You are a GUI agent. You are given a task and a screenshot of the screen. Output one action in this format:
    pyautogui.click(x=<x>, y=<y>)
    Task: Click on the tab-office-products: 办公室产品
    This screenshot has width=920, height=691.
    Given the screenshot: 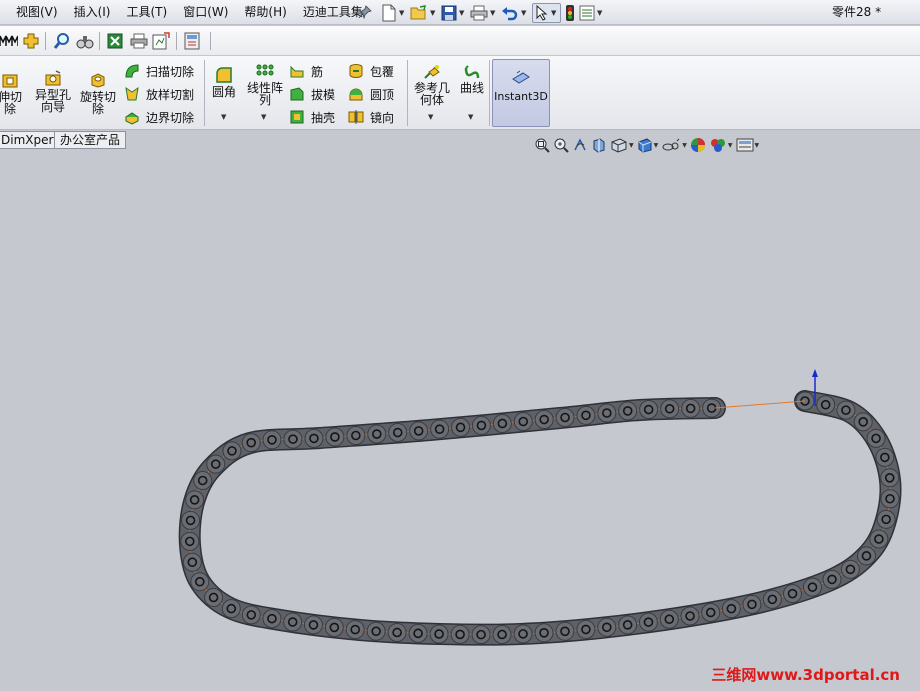 What is the action you would take?
    pyautogui.click(x=90, y=140)
    